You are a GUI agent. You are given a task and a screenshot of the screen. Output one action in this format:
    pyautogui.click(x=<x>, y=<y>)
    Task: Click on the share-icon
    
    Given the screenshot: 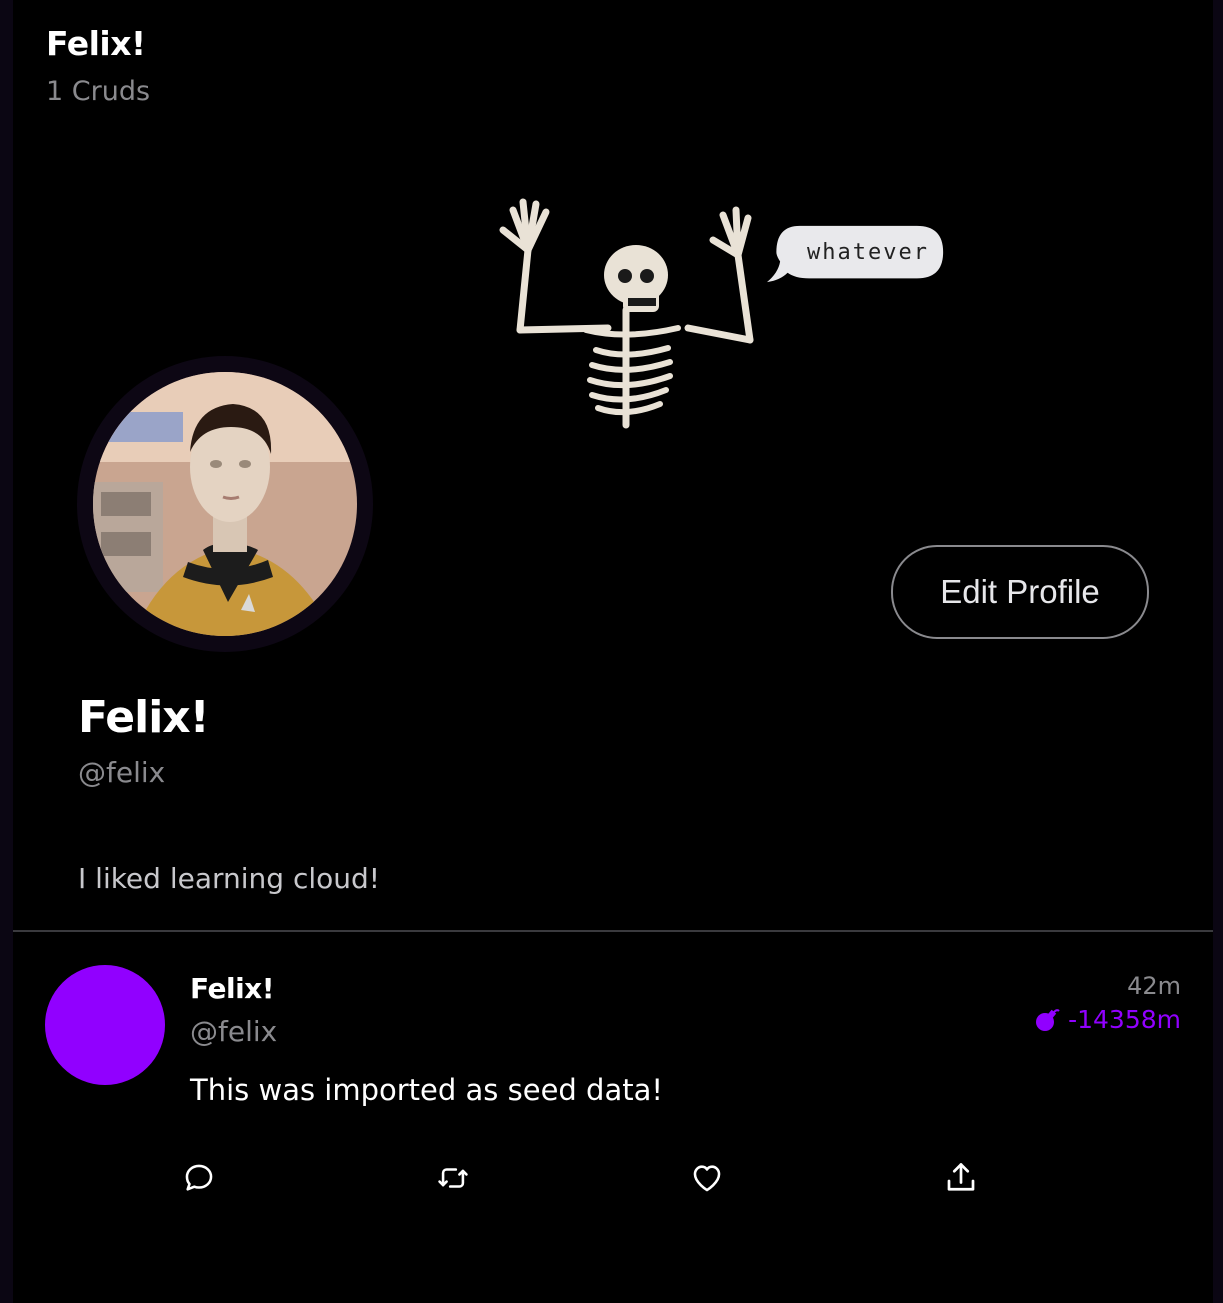 What is the action you would take?
    pyautogui.click(x=961, y=1177)
    